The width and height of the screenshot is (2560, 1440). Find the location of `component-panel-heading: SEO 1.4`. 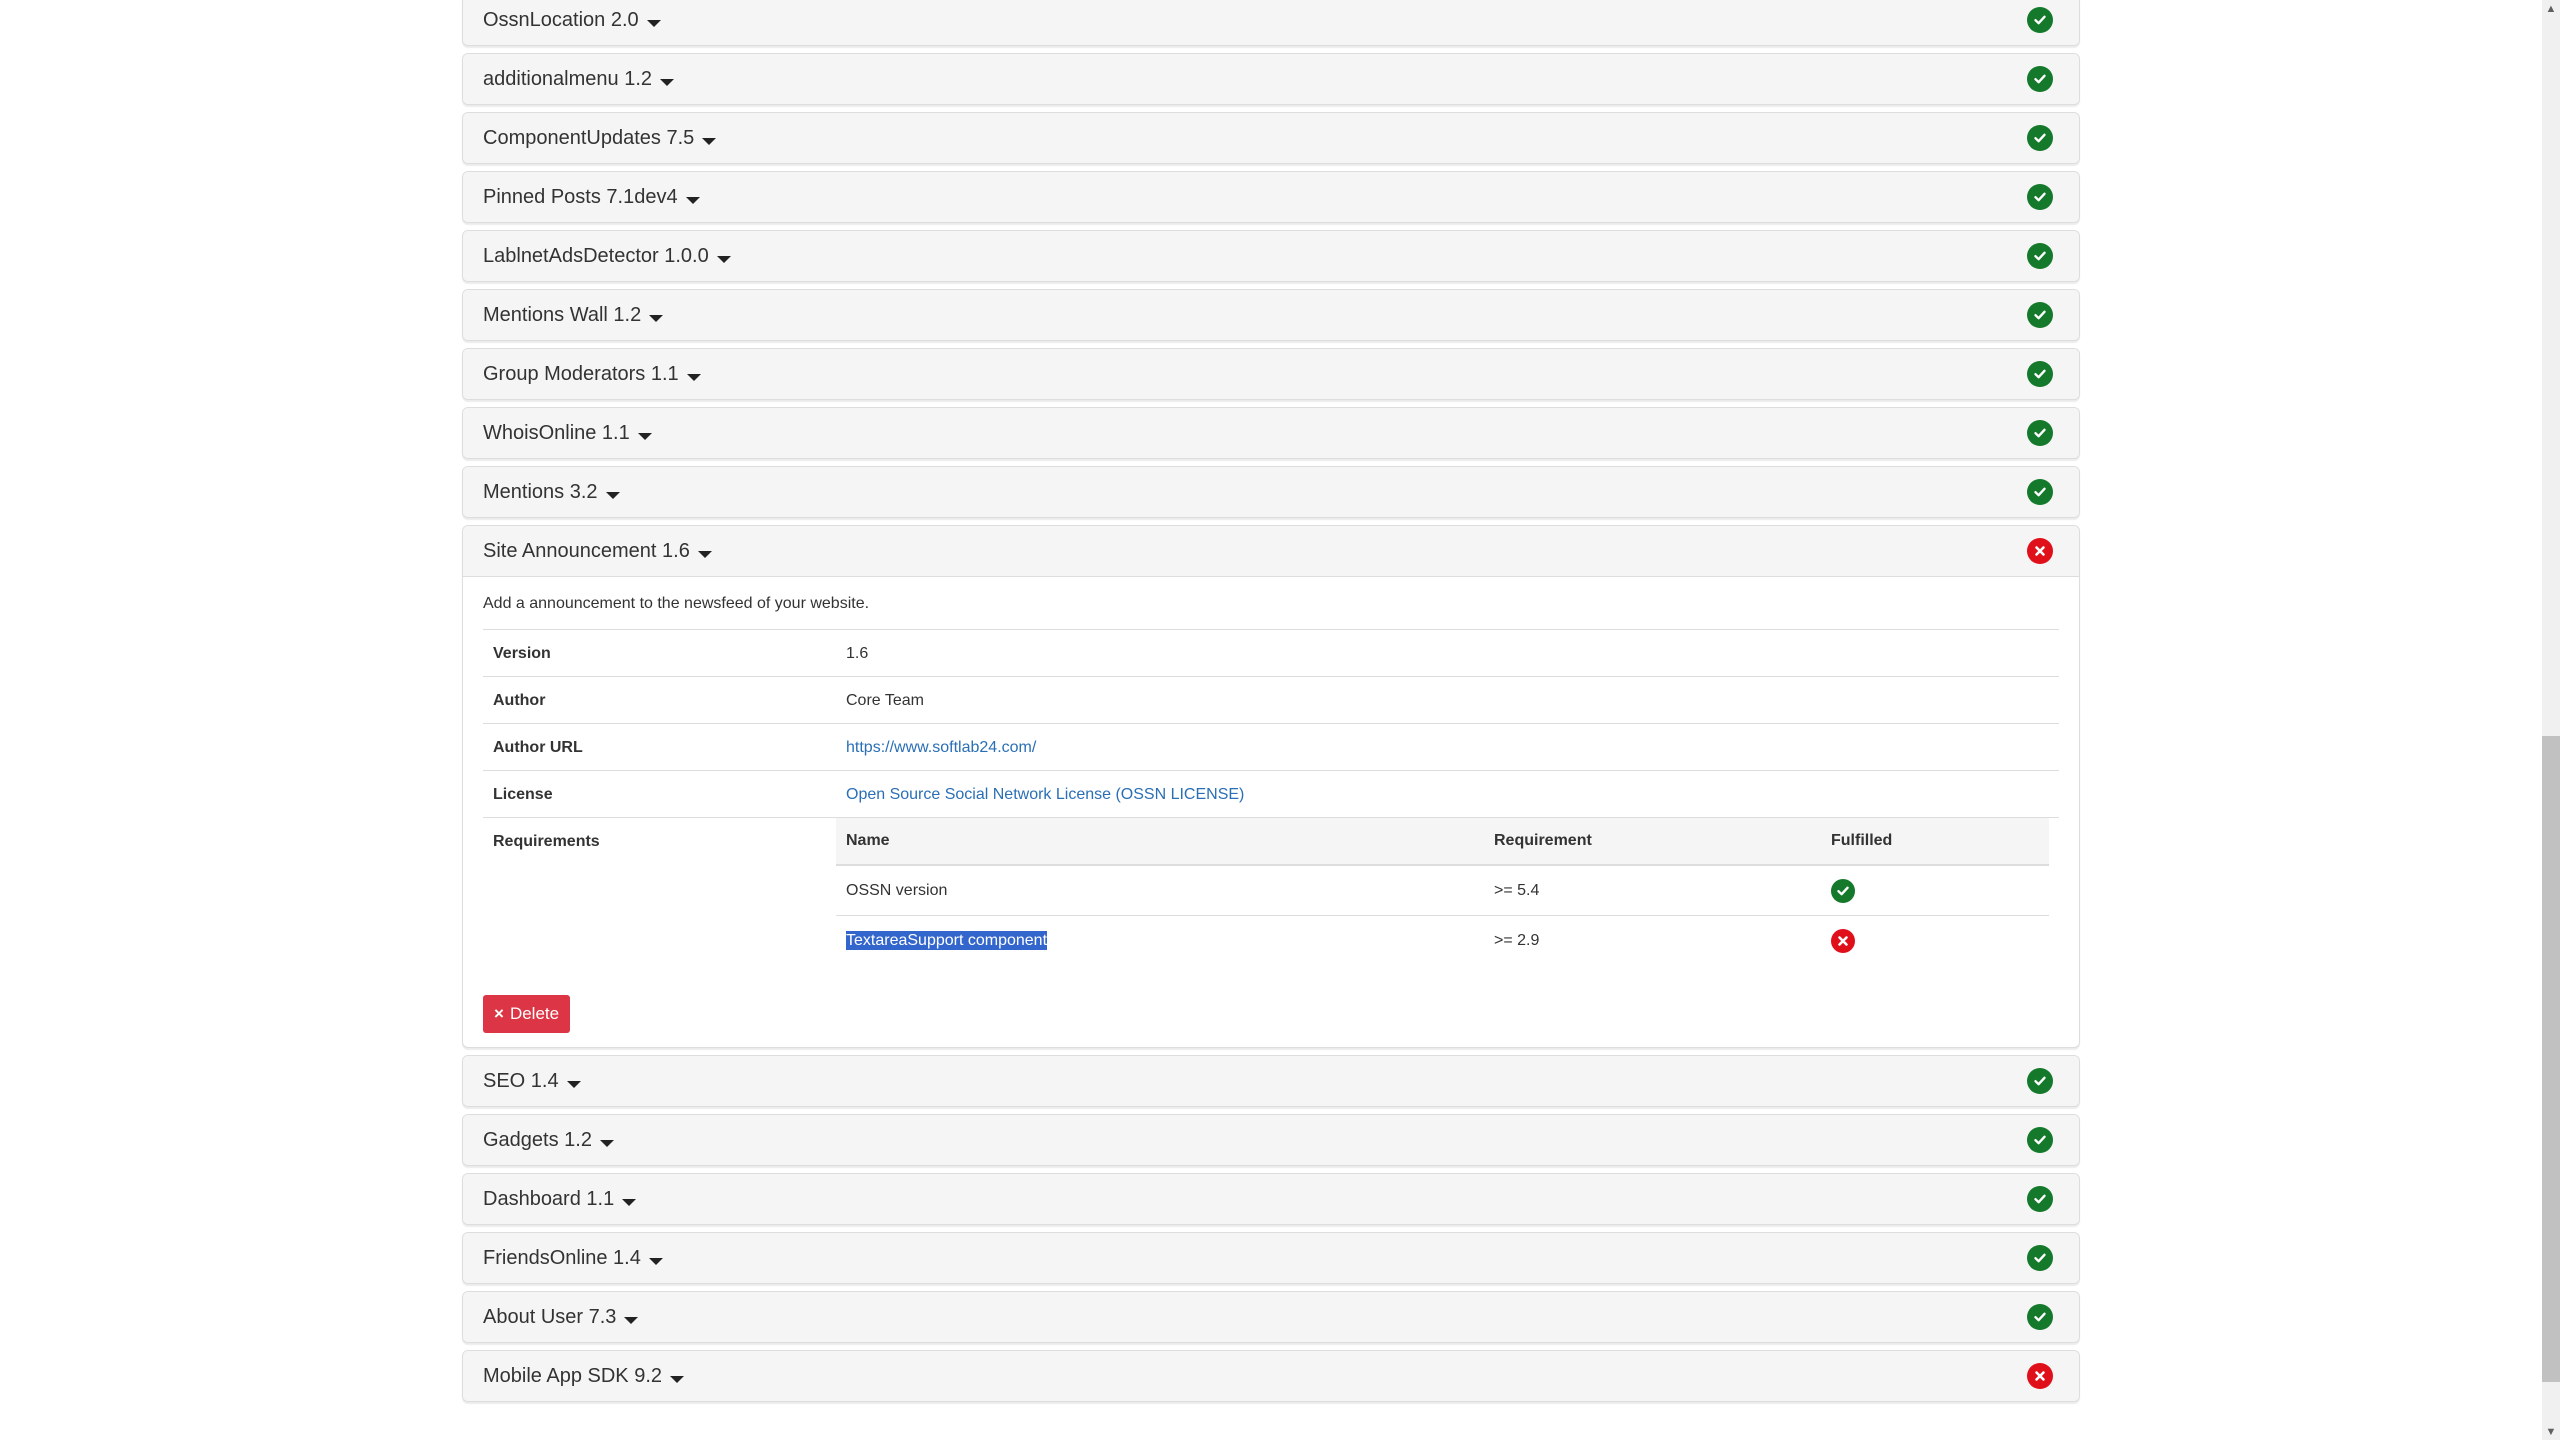

component-panel-heading: SEO 1.4 is located at coordinates (1271, 1081).